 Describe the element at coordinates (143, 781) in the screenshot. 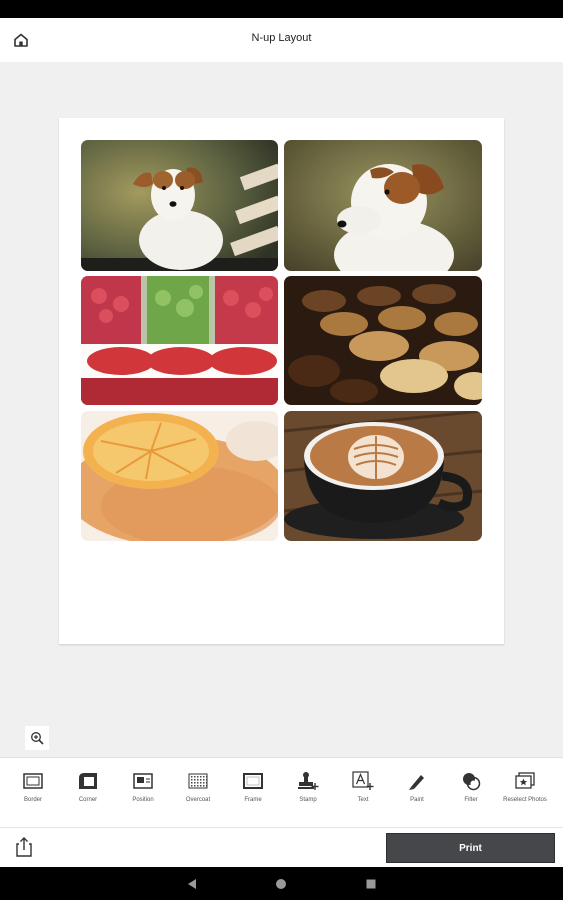

I see `position-icon` at that location.